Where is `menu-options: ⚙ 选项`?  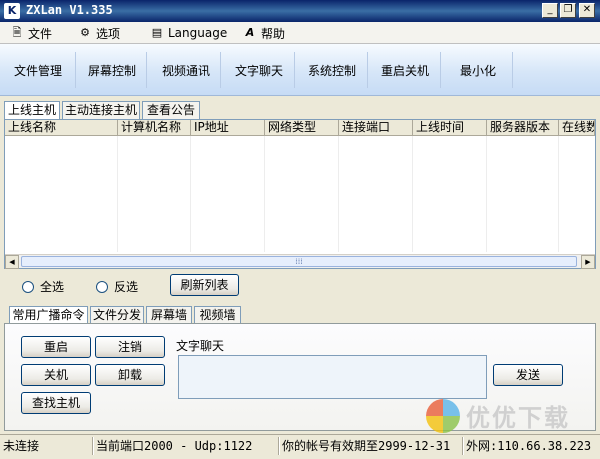 menu-options: ⚙ 选项 is located at coordinates (99, 33).